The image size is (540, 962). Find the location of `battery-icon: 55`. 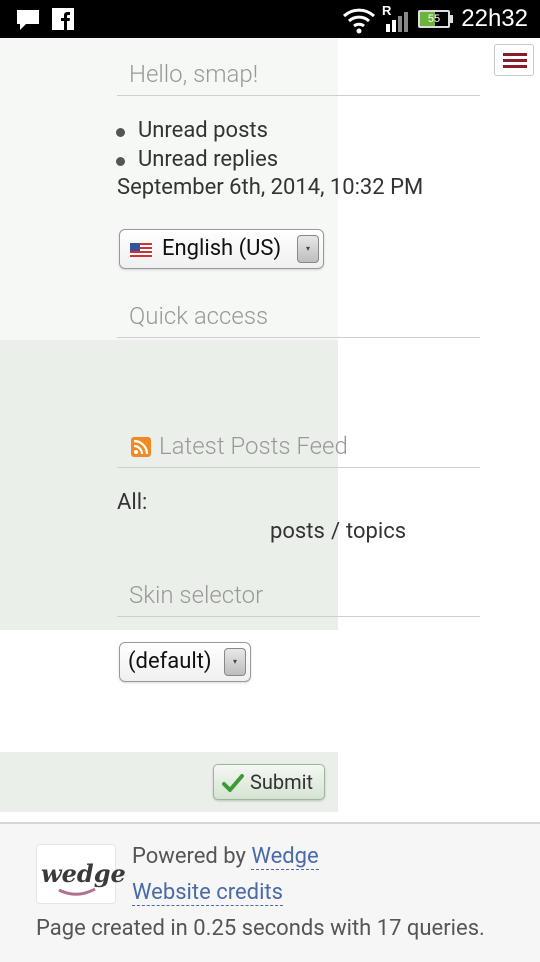

battery-icon: 55 is located at coordinates (434, 19).